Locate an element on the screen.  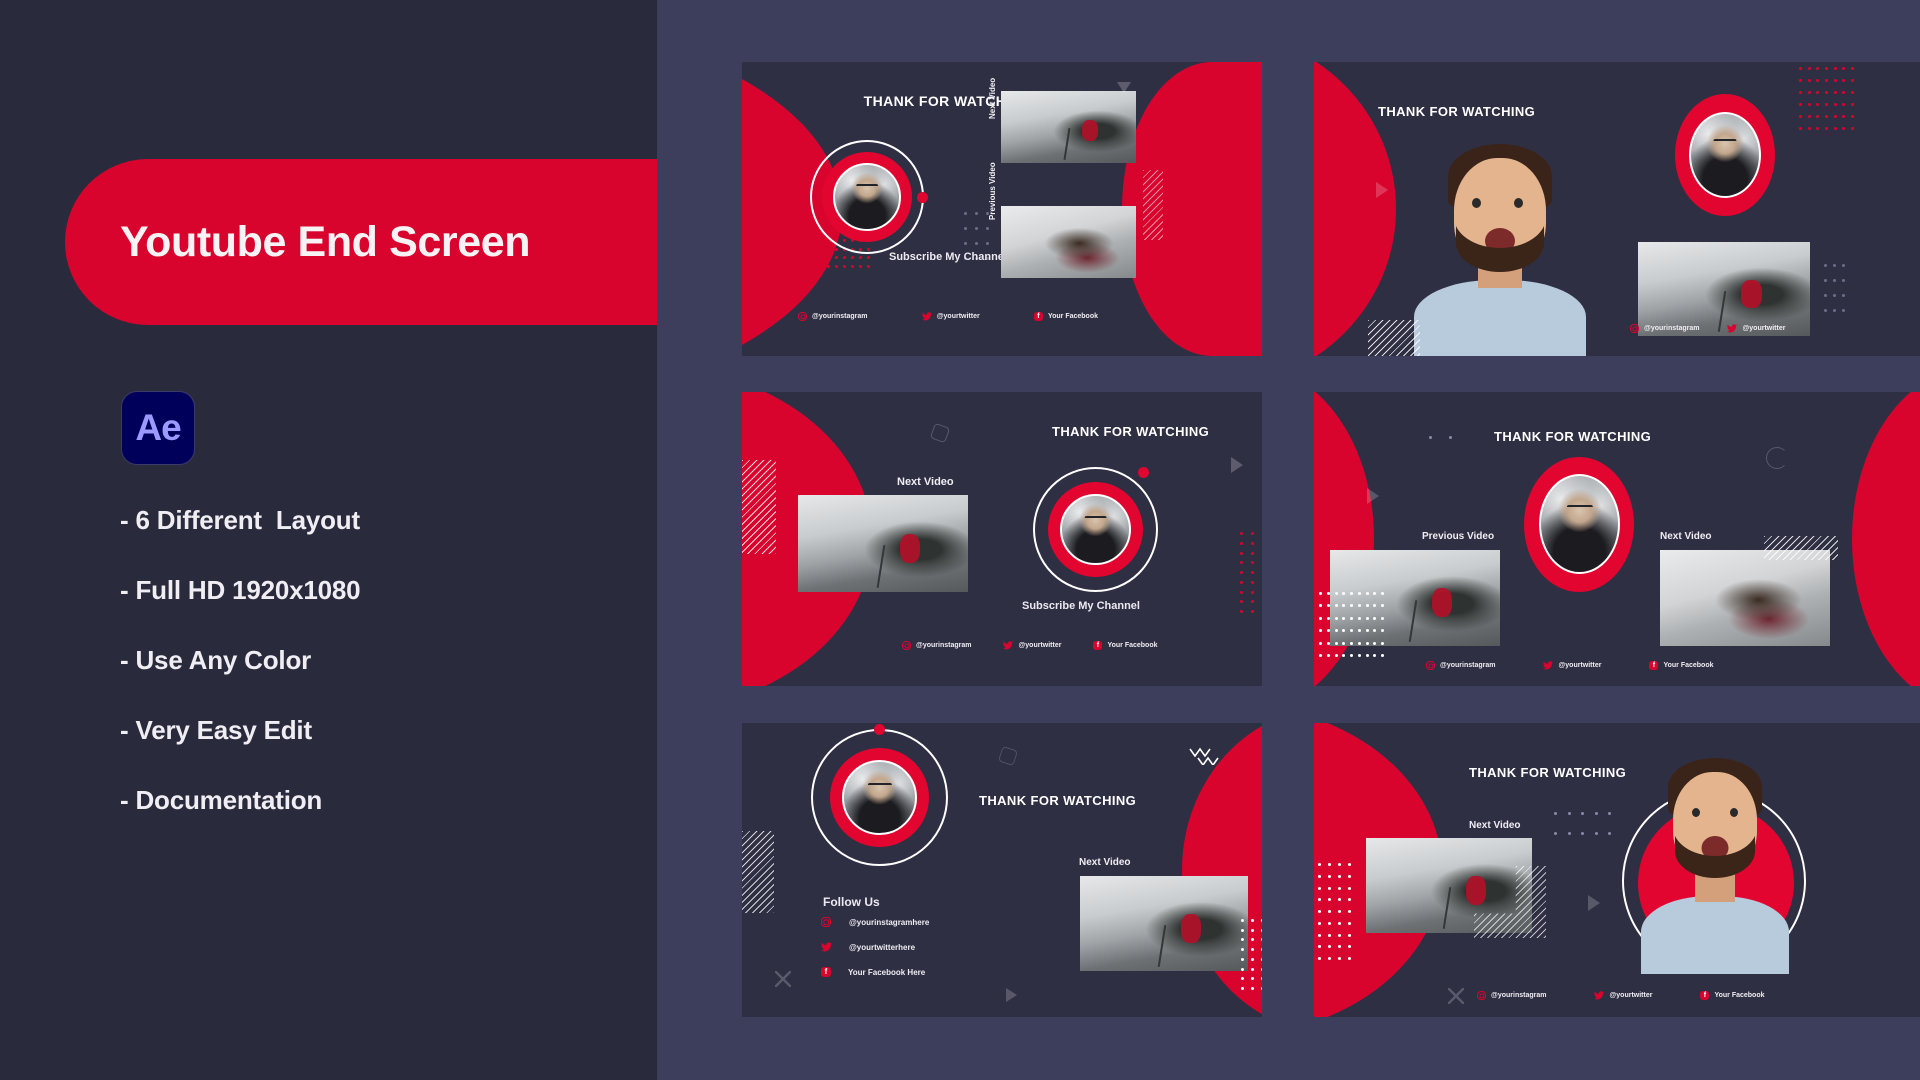
previous-video-thumbnail is located at coordinates (1068, 242).